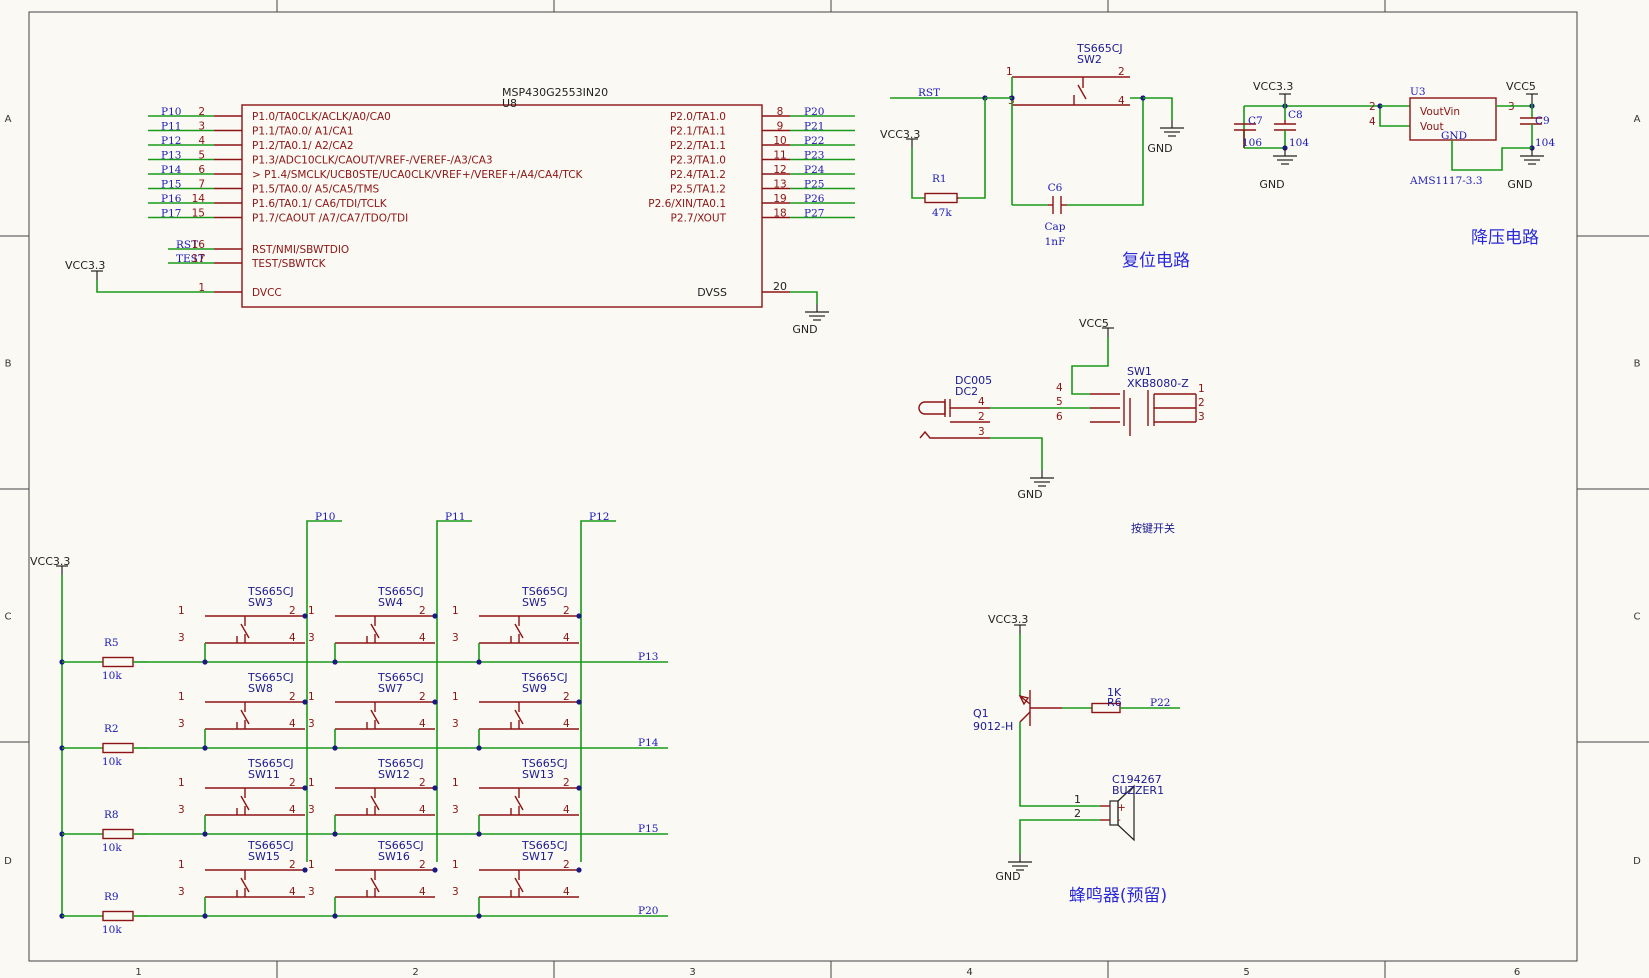 This screenshot has height=978, width=1649. What do you see at coordinates (780, 112) in the screenshot?
I see `mcu-right-pin-number: 8` at bounding box center [780, 112].